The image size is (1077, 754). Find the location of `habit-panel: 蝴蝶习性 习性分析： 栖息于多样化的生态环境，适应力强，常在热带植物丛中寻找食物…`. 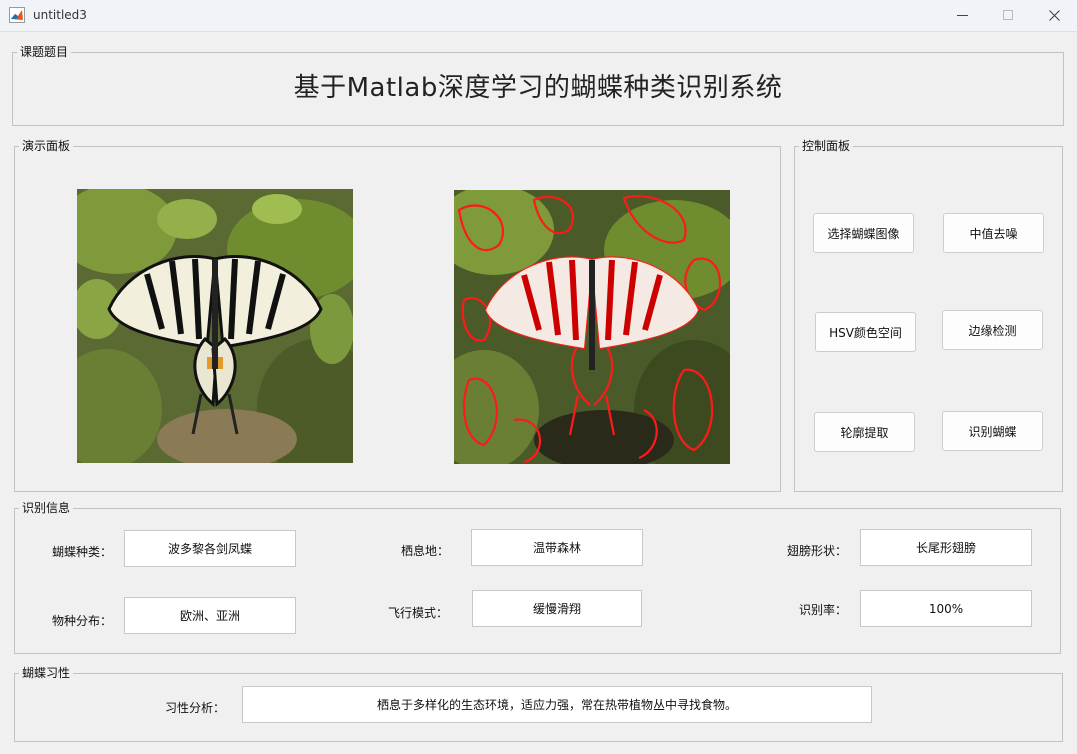

habit-panel: 蝴蝶习性 习性分析： 栖息于多样化的生态环境，适应力强，常在热带植物丛中寻找食物… is located at coordinates (538, 703).